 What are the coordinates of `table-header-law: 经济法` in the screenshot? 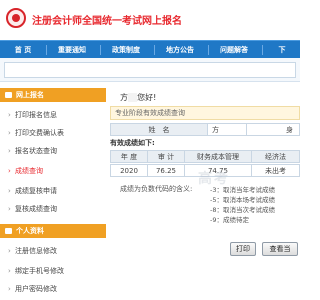 It's located at (275, 156).